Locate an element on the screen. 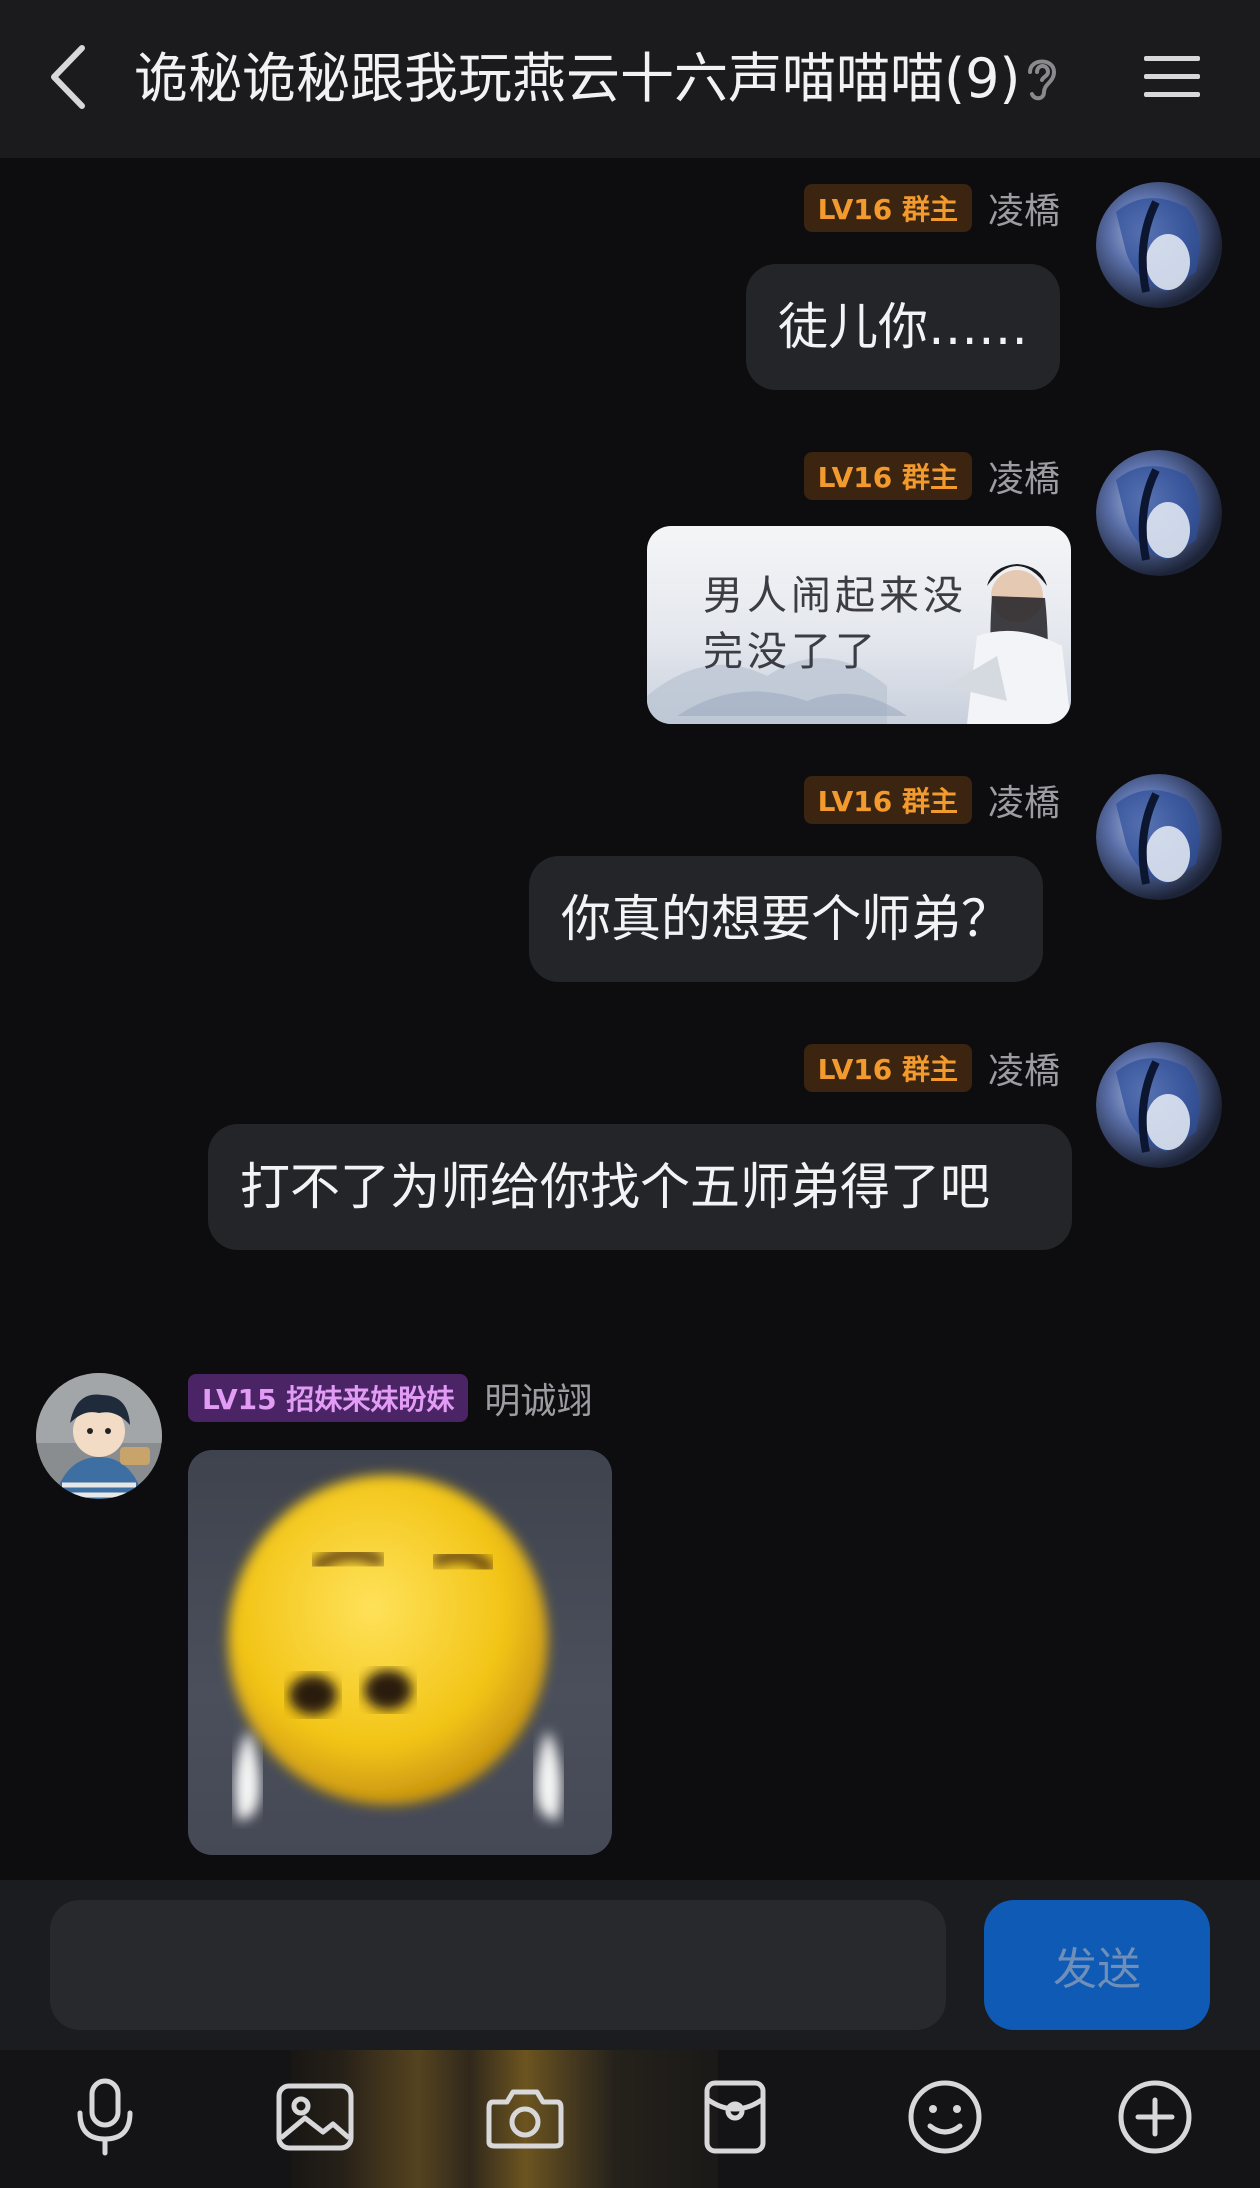 The image size is (1260, 2188). input-bar: 发送 is located at coordinates (630, 1965).